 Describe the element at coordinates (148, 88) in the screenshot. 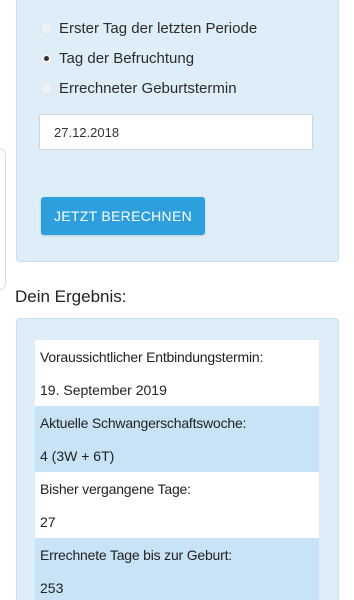

I see `radio-label: Errechneter Geburtstermin` at that location.